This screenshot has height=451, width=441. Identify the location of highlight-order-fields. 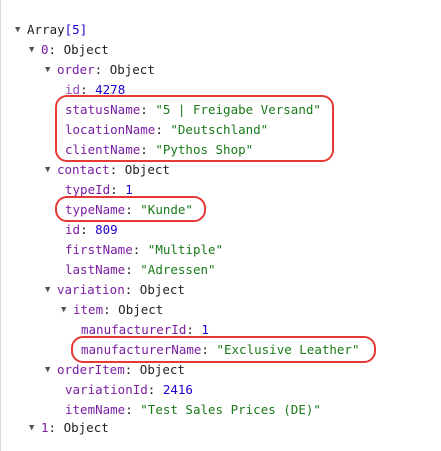
(194, 128).